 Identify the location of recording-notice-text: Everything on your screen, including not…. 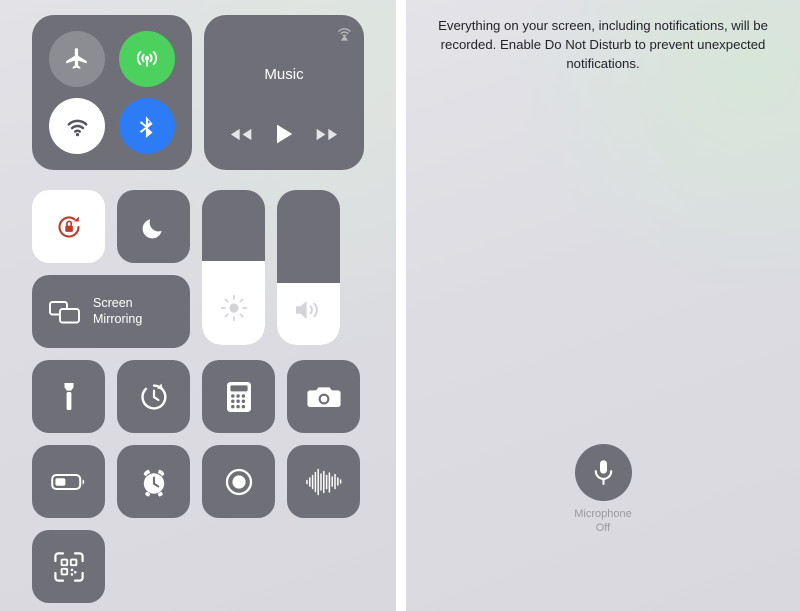
(603, 45).